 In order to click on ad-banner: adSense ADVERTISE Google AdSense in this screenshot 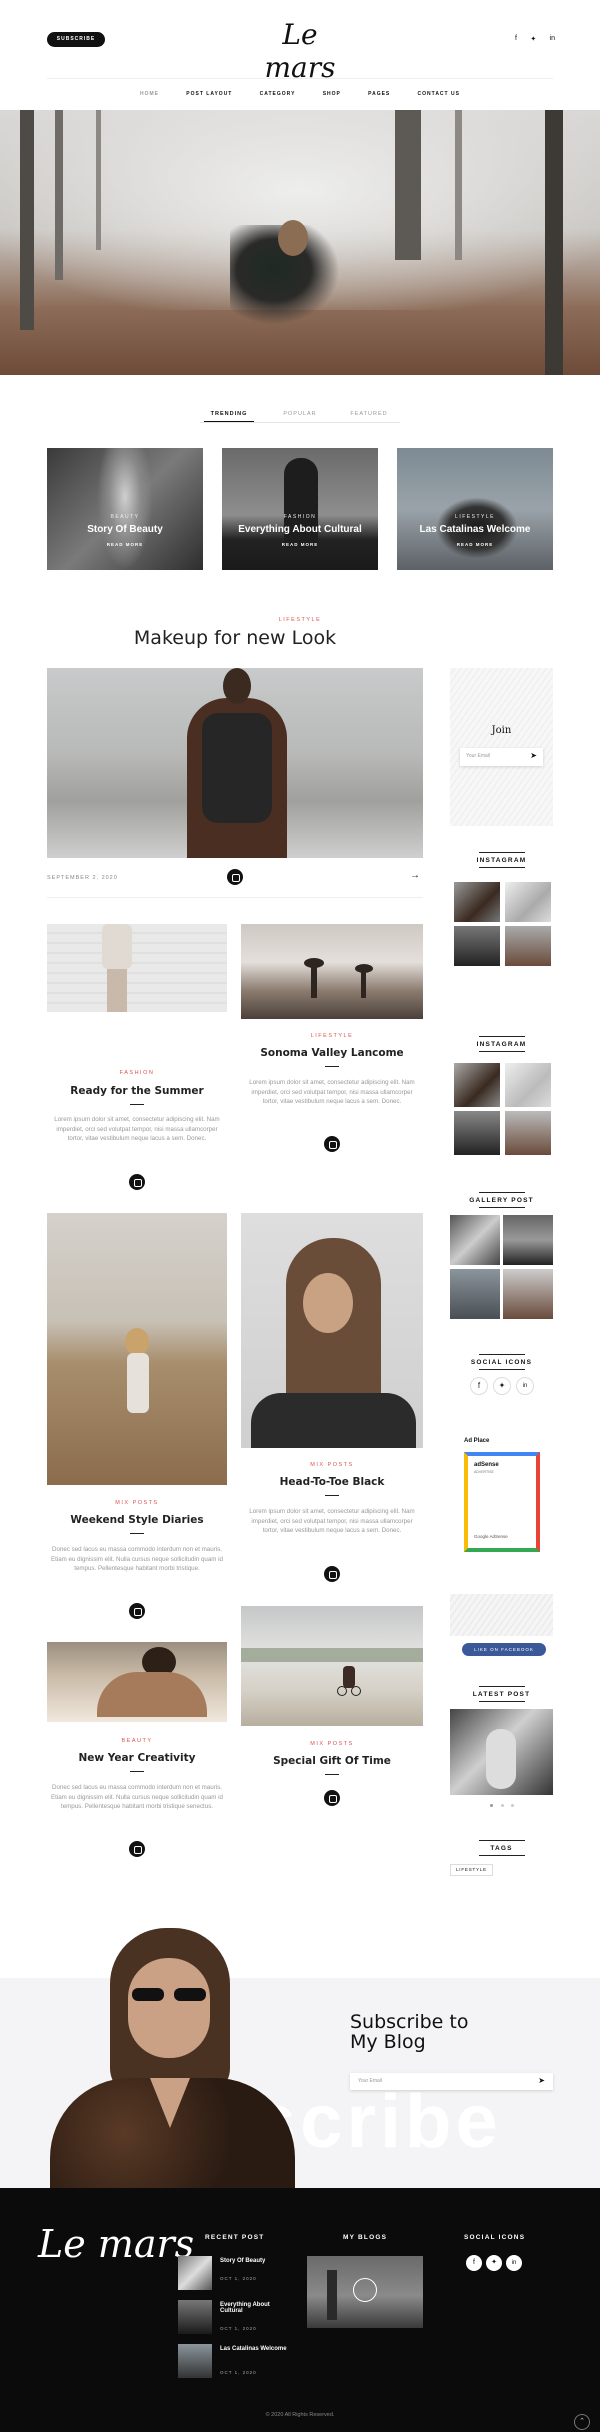, I will do `click(502, 1502)`.